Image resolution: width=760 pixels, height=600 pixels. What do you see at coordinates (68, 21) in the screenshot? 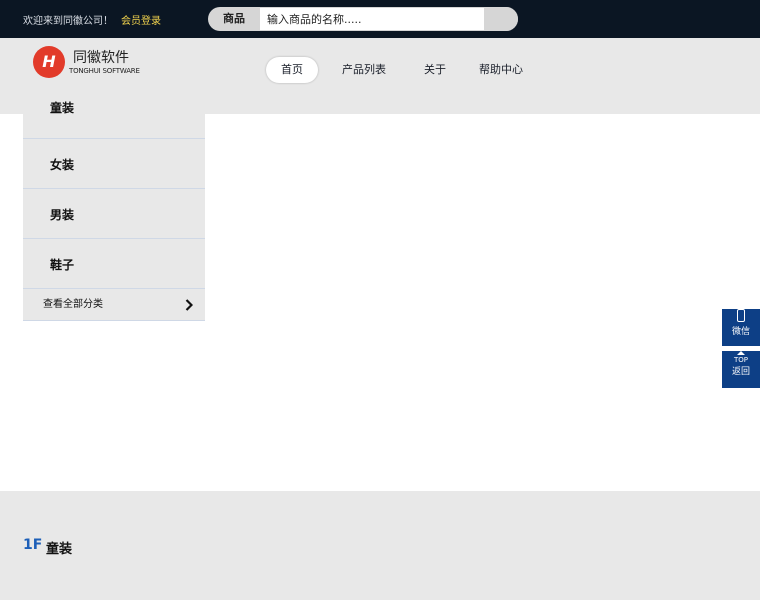
I see `welcome-text: 欢迎来到同徽公司！` at bounding box center [68, 21].